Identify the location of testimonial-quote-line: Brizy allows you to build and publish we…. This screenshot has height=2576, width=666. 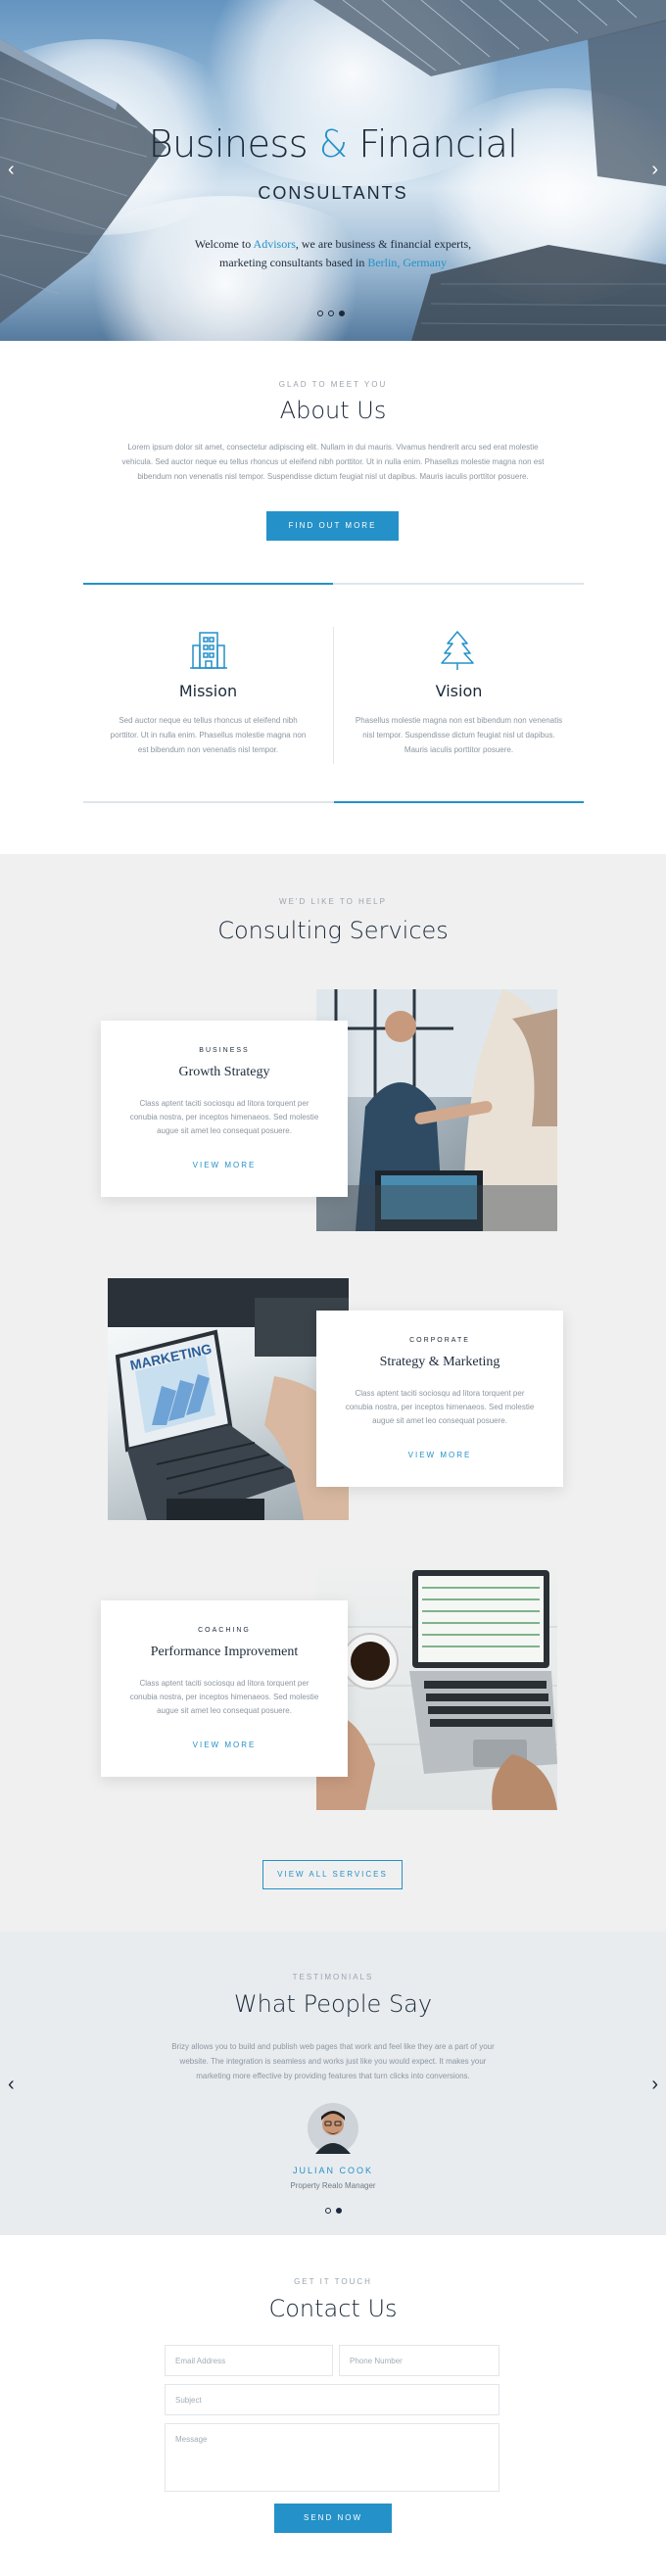
(333, 2047).